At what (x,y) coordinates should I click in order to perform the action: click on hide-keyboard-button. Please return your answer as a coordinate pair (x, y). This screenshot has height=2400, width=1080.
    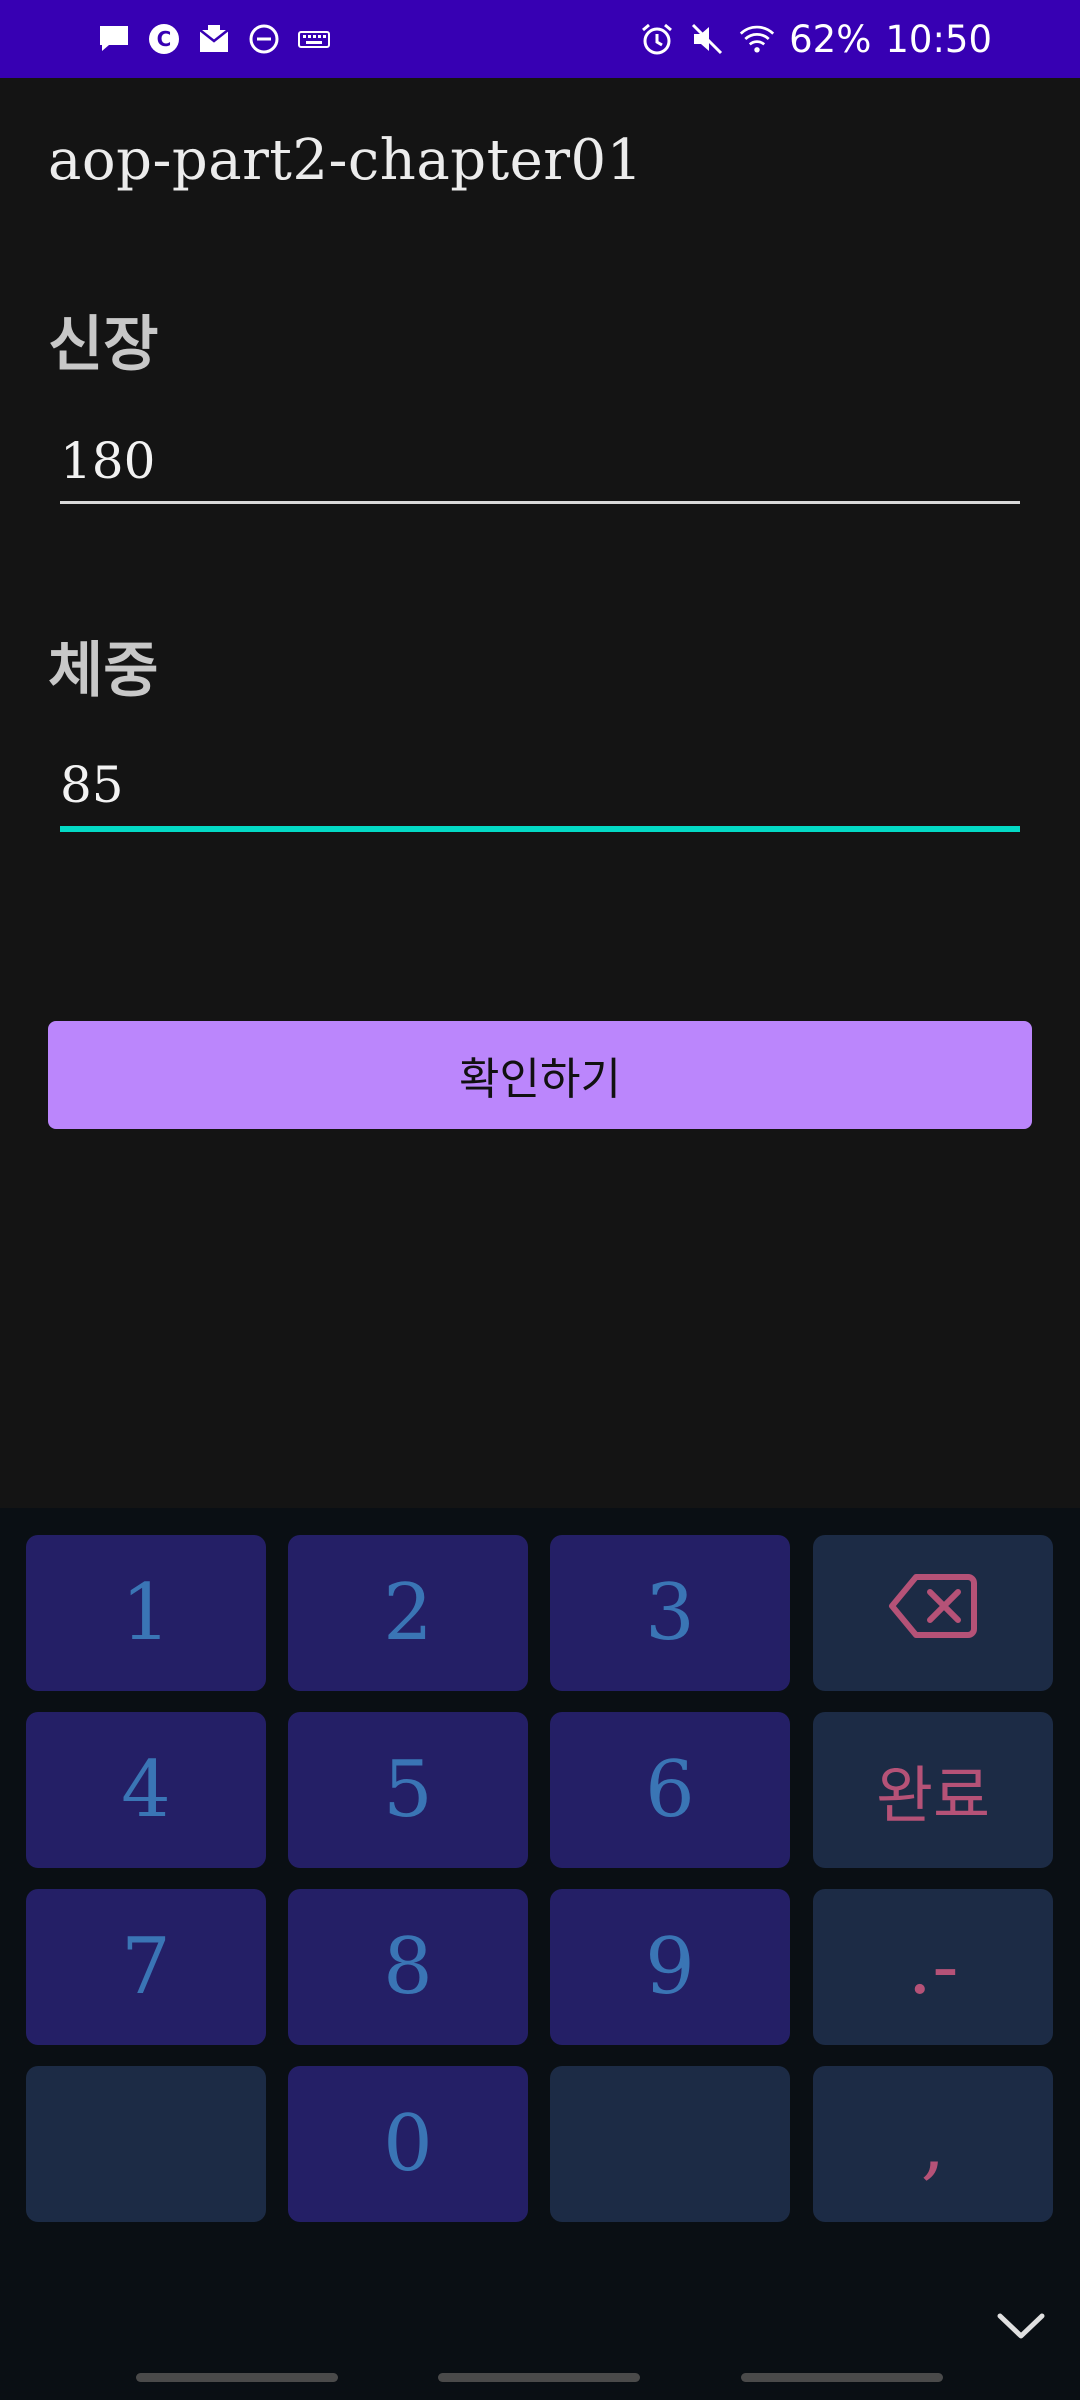
    Looking at the image, I should click on (1021, 2326).